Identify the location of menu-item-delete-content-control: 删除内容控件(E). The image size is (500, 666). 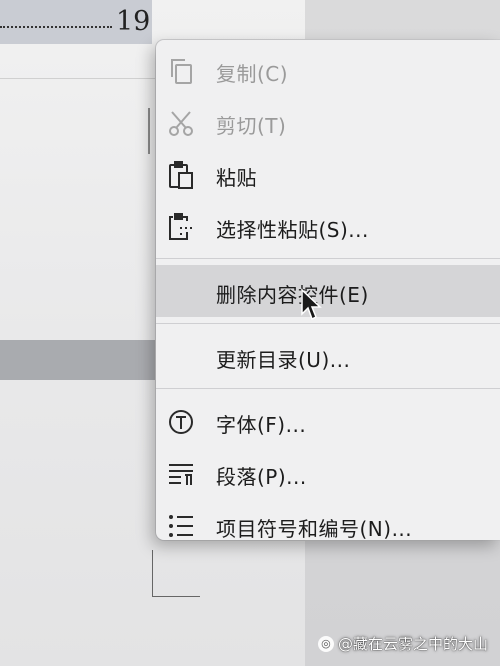
(328, 291).